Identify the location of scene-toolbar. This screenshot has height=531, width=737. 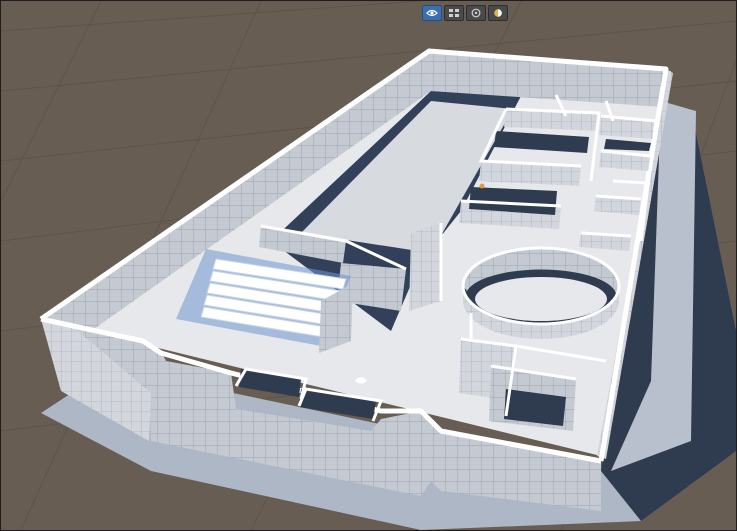
(465, 13).